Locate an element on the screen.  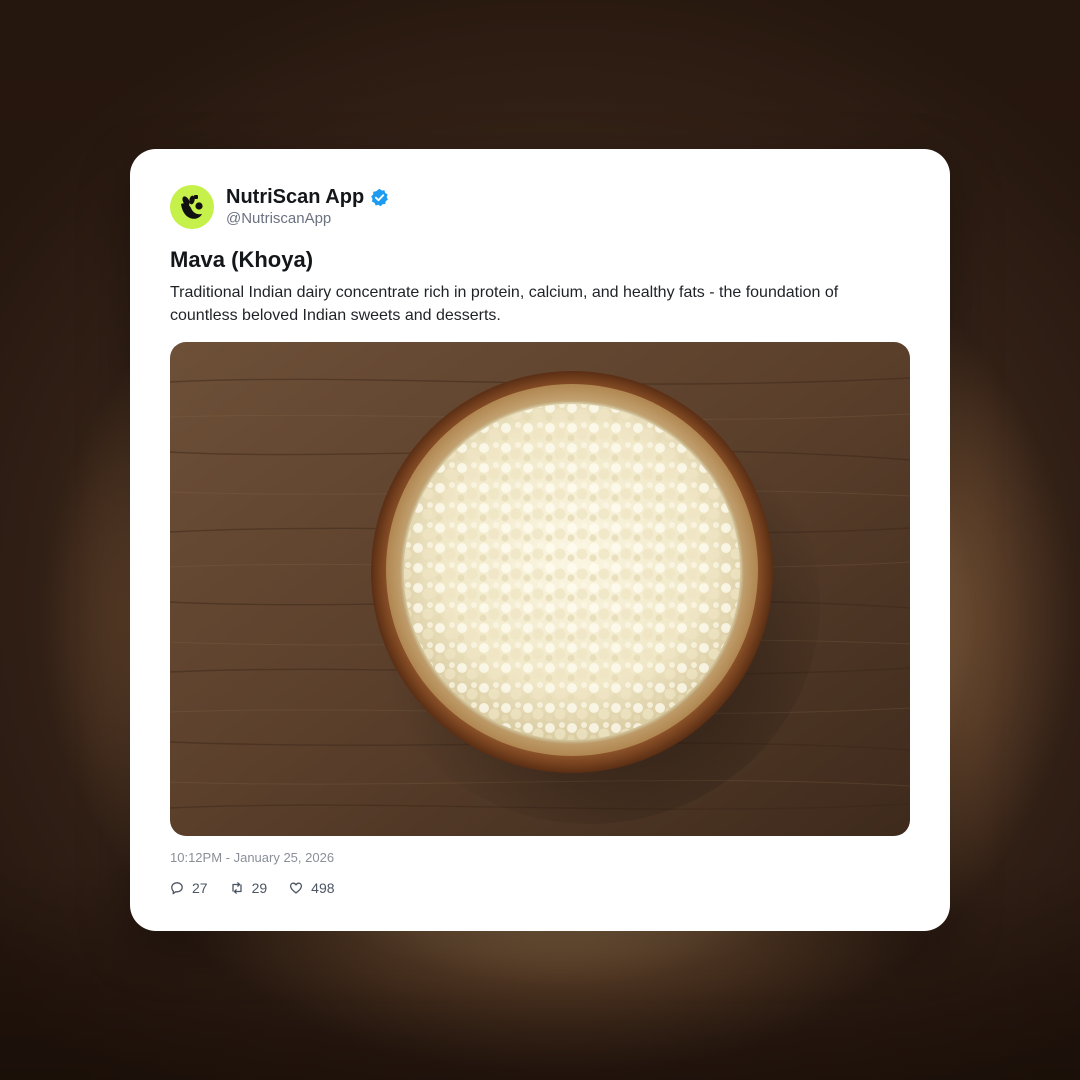
verified-badge-icon is located at coordinates (380, 197).